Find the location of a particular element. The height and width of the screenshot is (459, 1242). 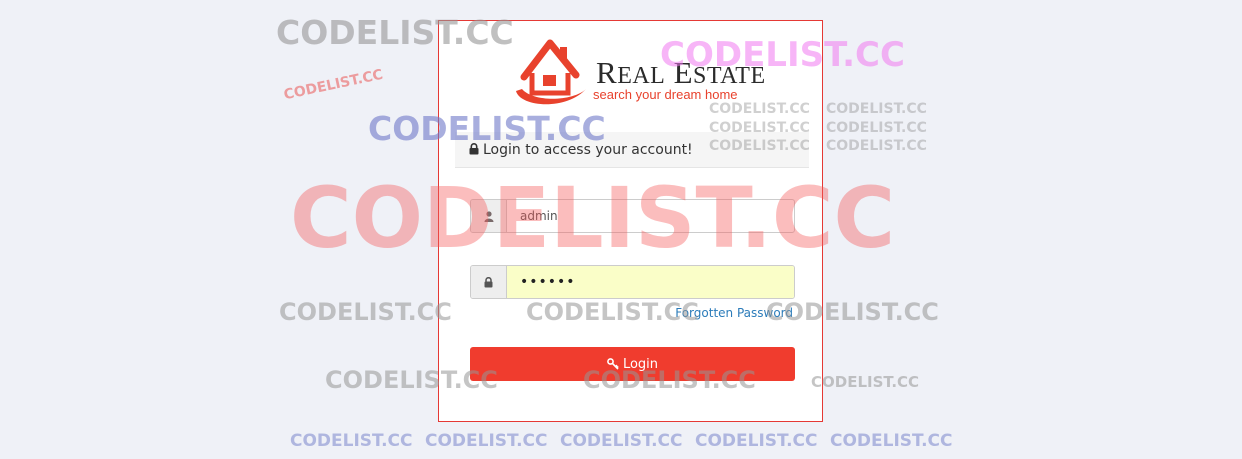

login-header-text: Login to access your account! is located at coordinates (588, 150).